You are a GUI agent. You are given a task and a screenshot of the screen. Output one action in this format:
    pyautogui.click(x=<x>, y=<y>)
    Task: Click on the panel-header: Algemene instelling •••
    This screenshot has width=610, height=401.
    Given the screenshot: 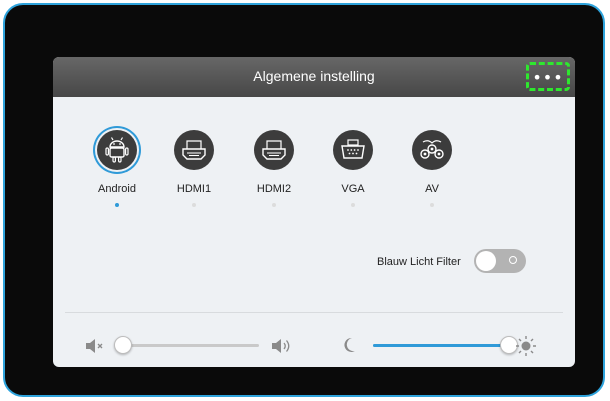 What is the action you would take?
    pyautogui.click(x=314, y=77)
    